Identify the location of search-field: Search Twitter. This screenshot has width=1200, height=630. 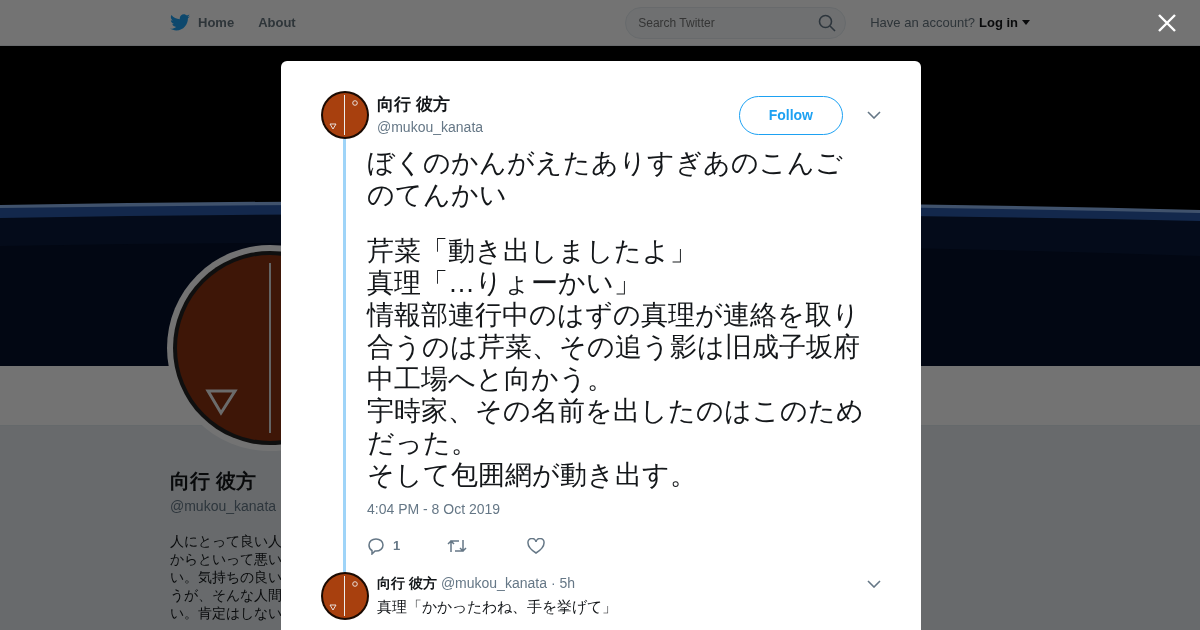
(736, 22).